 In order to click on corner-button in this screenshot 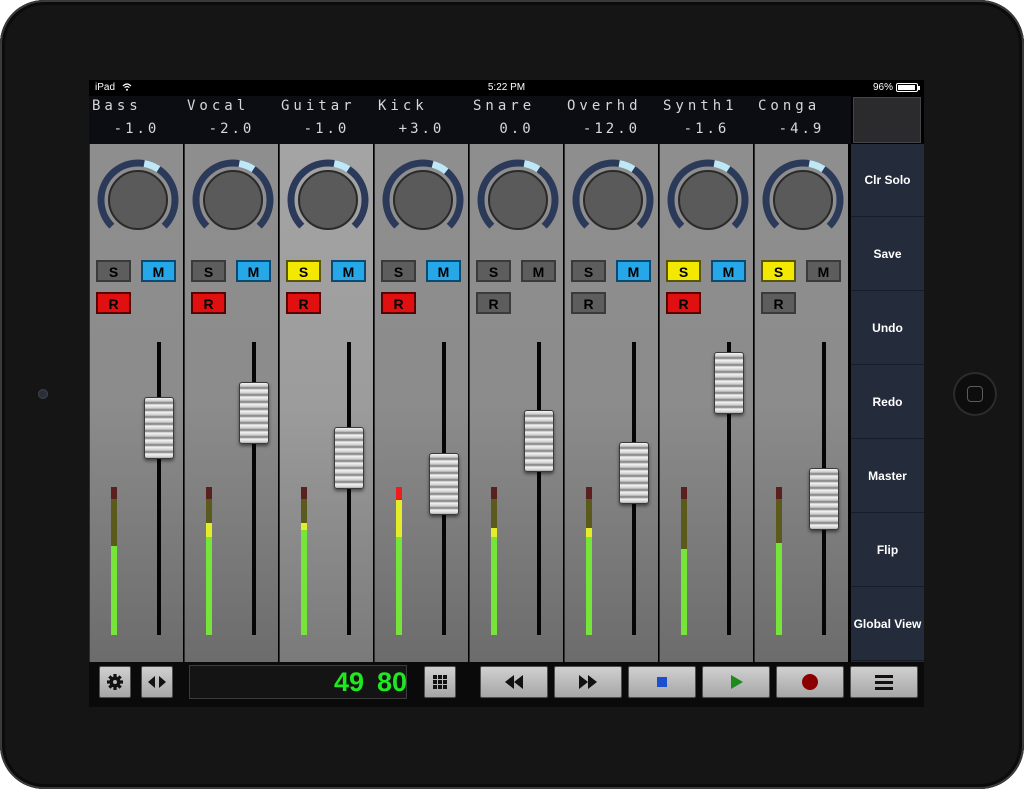, I will do `click(887, 120)`.